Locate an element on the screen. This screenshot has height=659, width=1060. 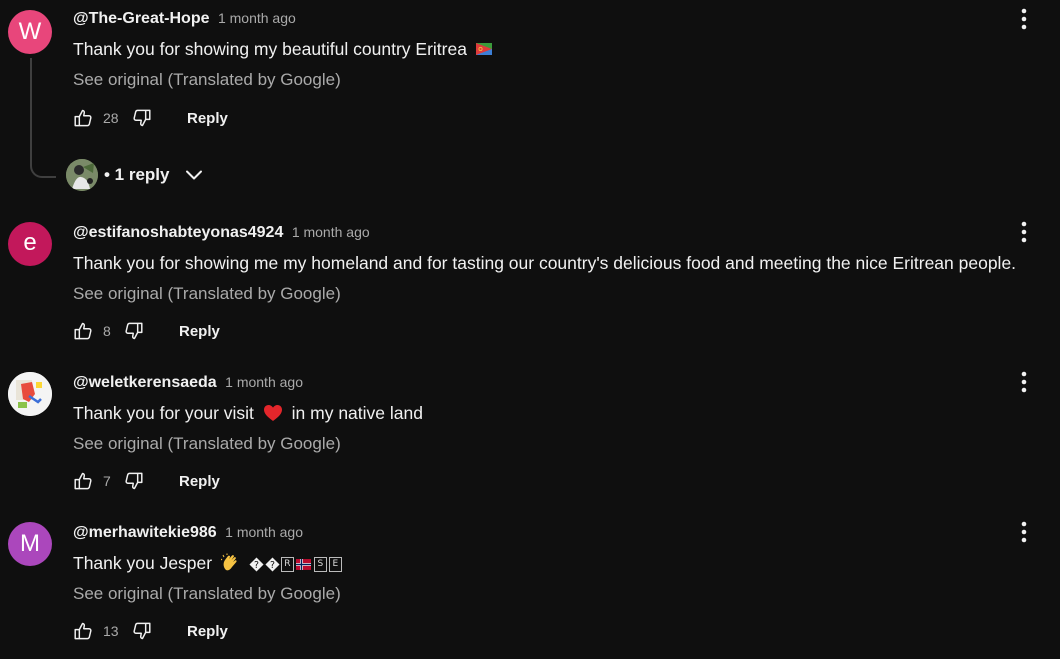
author-name: @weletkerensaeda is located at coordinates (145, 382).